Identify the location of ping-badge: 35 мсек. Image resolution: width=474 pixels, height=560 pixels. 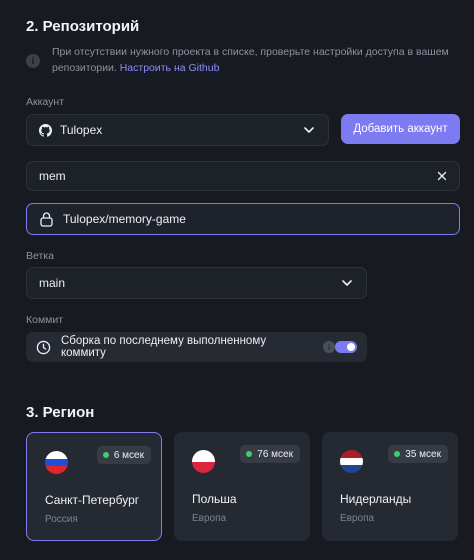
(418, 454).